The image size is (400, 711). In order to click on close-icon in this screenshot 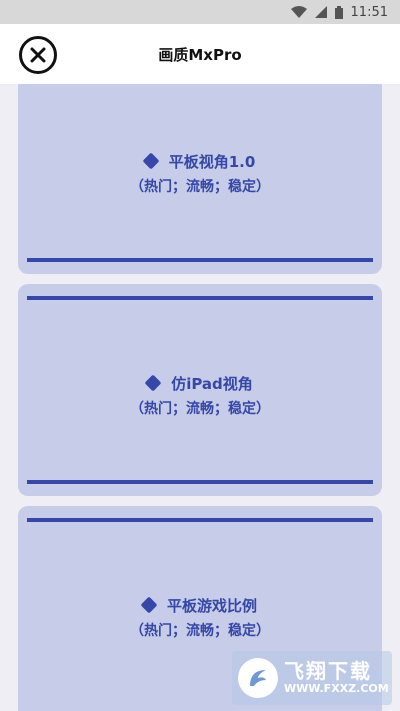, I will do `click(38, 55)`.